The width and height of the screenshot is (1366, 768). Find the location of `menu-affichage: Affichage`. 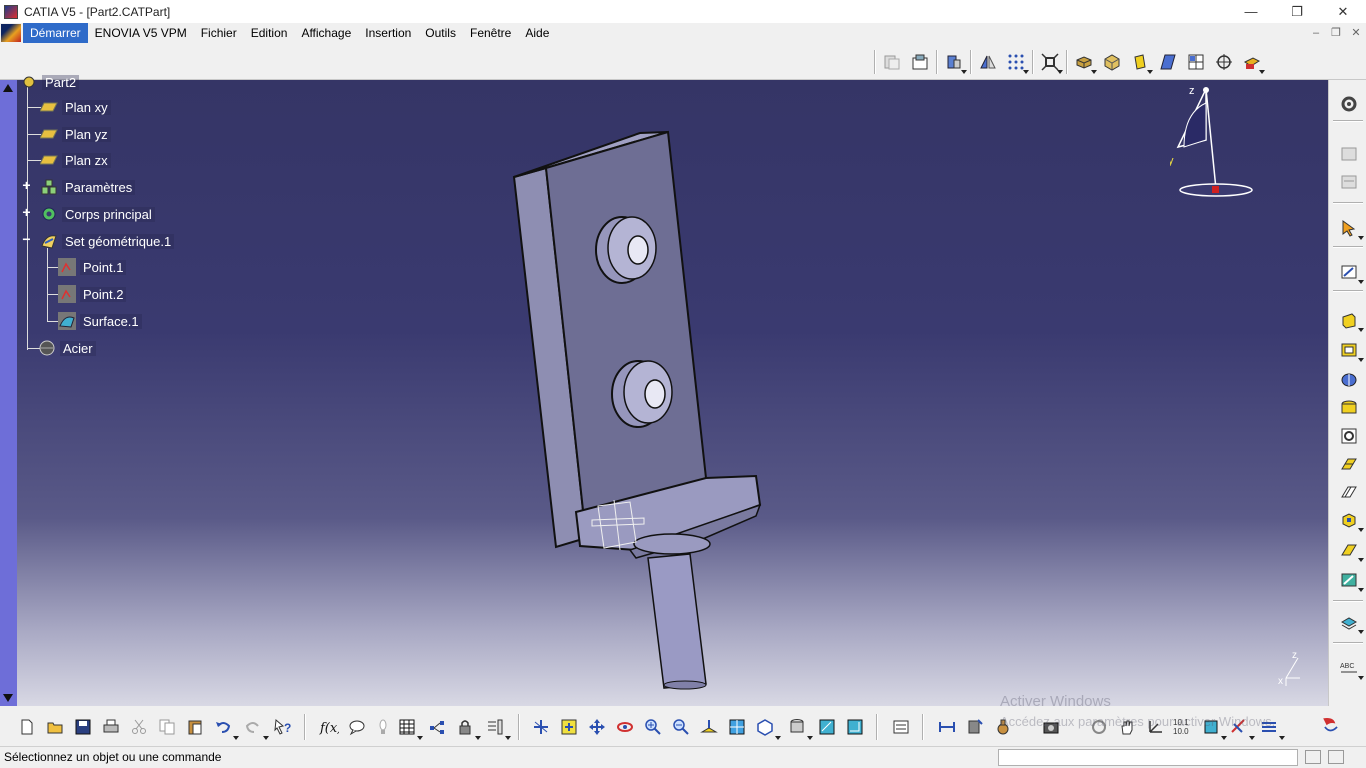

menu-affichage: Affichage is located at coordinates (326, 33).